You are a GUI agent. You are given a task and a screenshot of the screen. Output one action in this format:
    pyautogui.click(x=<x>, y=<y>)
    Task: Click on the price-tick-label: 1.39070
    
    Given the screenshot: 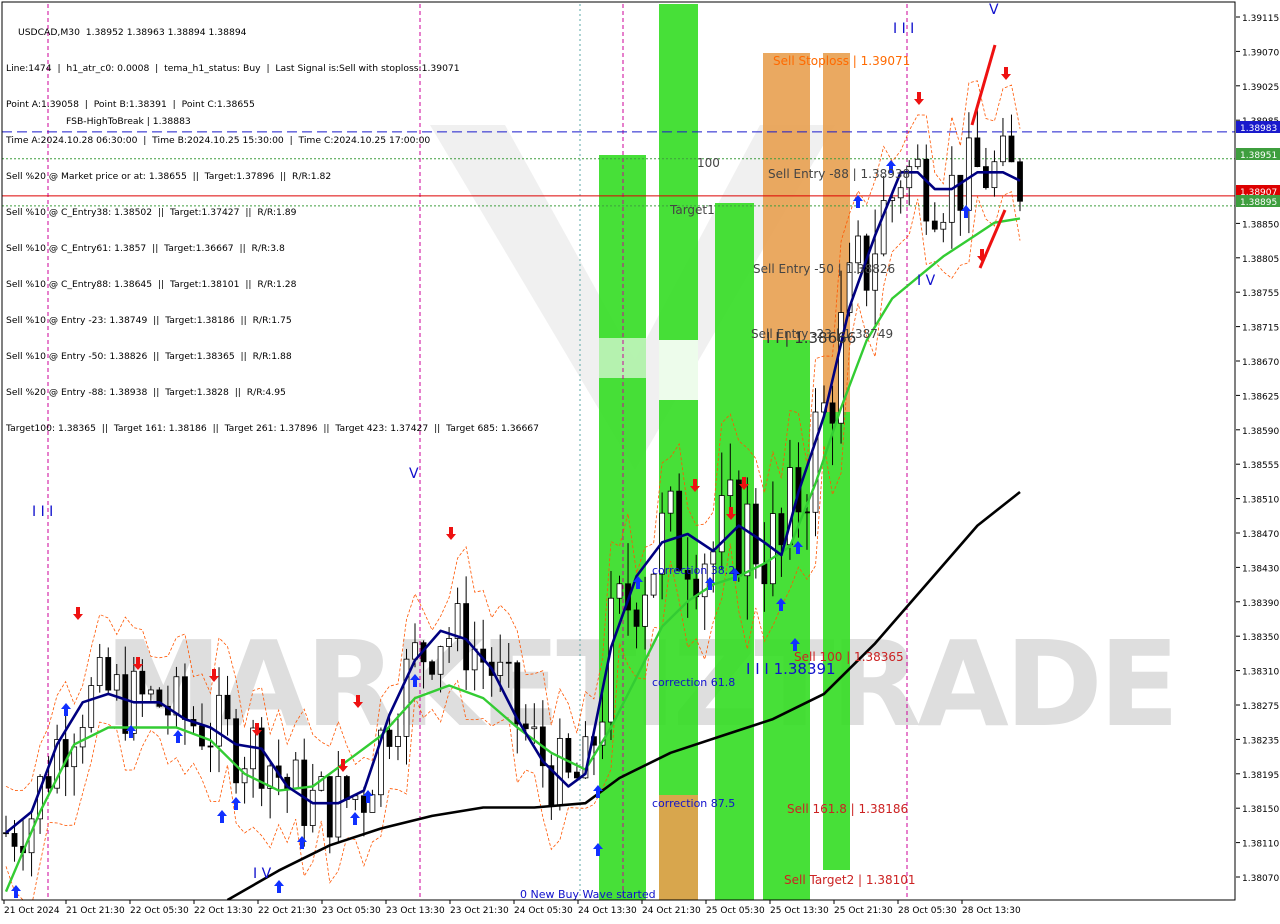 What is the action you would take?
    pyautogui.click(x=1260, y=53)
    